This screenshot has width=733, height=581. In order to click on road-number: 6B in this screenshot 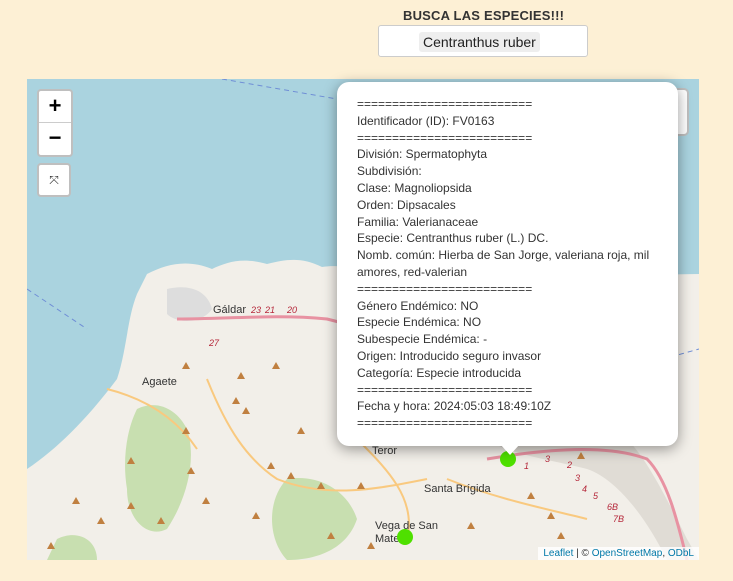, I will do `click(613, 507)`.